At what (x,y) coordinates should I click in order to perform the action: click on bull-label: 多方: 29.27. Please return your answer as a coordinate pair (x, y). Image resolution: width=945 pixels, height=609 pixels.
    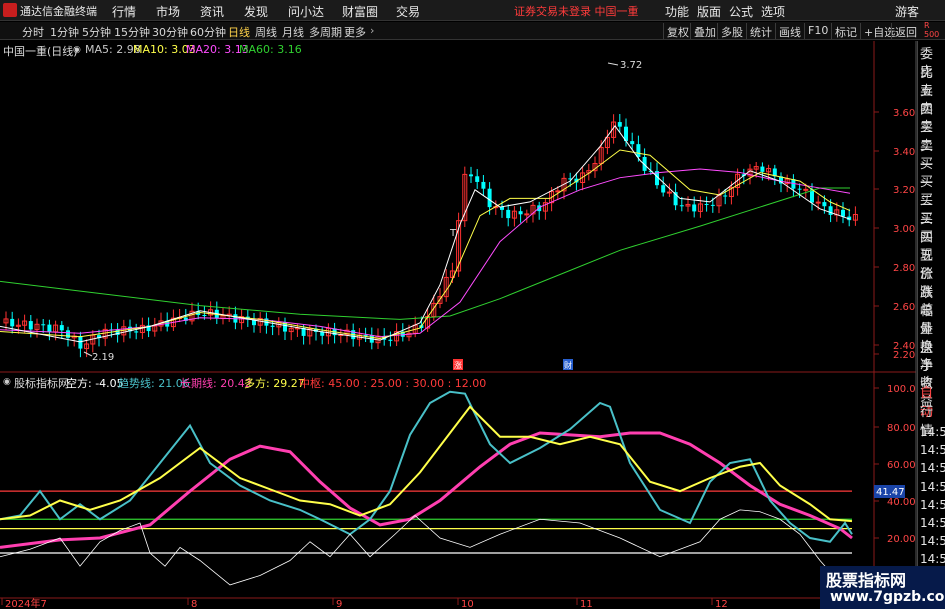
    Looking at the image, I should click on (274, 383).